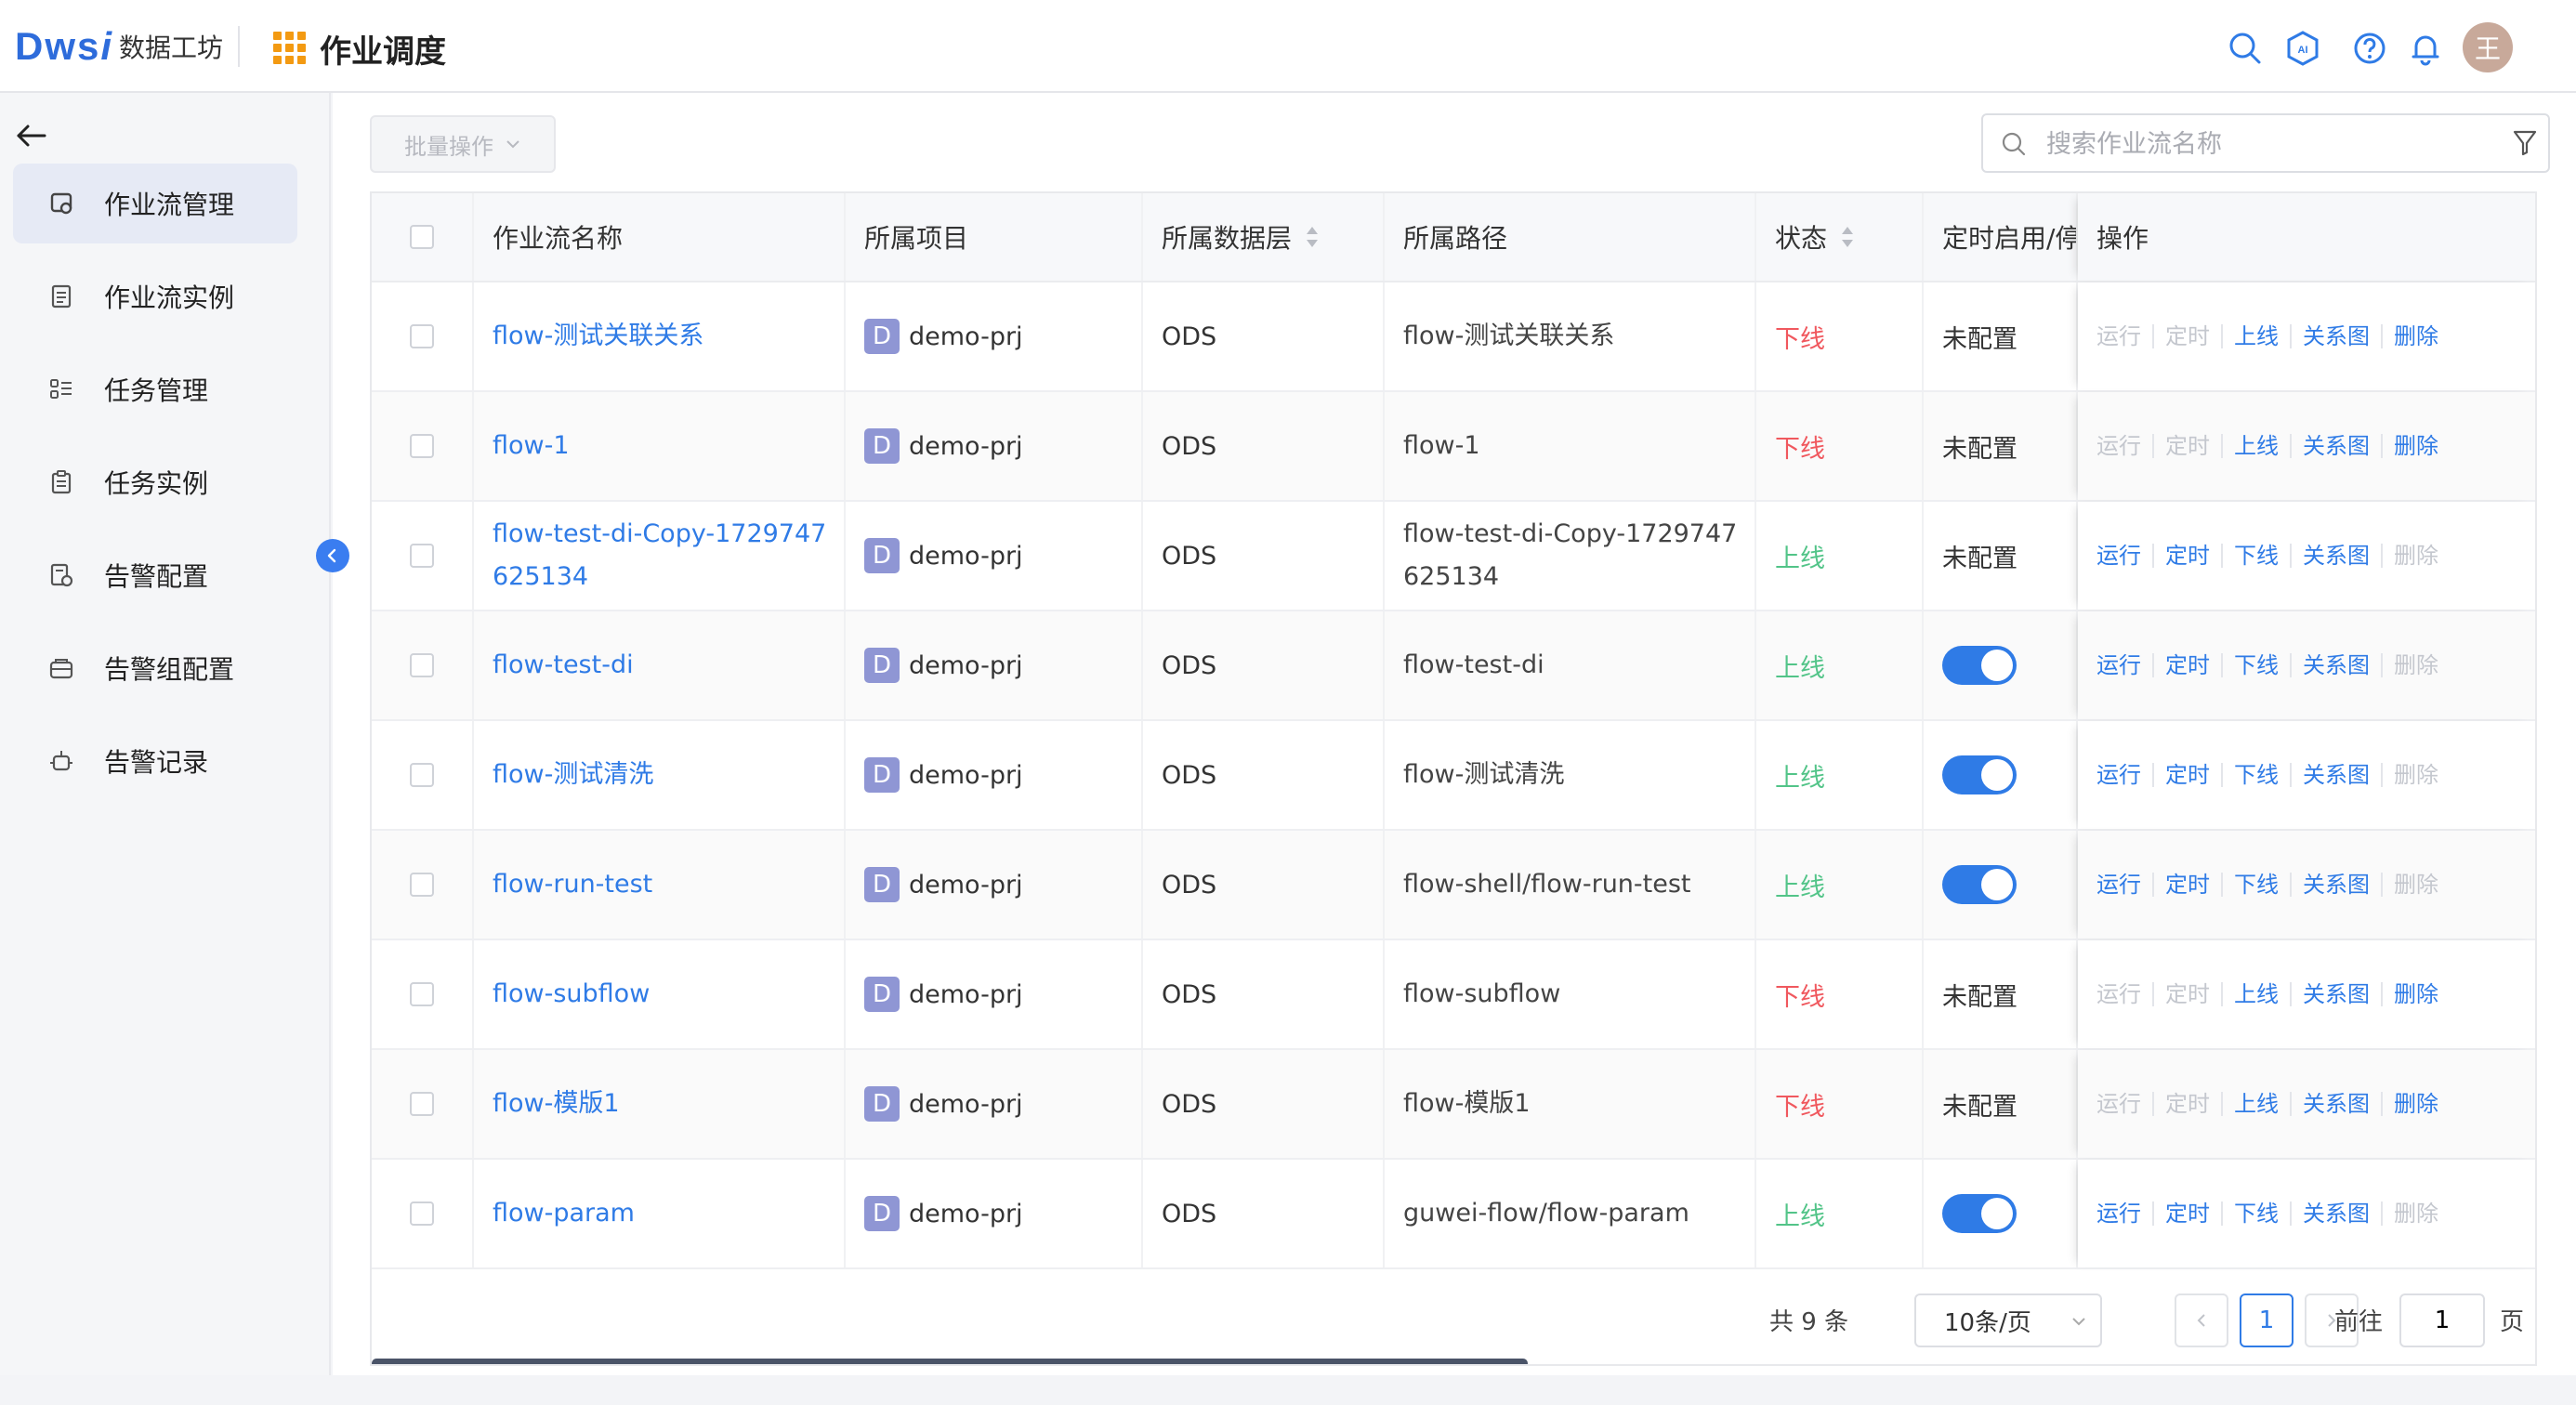 The image size is (2576, 1405). What do you see at coordinates (2245, 48) in the screenshot?
I see `search-icon` at bounding box center [2245, 48].